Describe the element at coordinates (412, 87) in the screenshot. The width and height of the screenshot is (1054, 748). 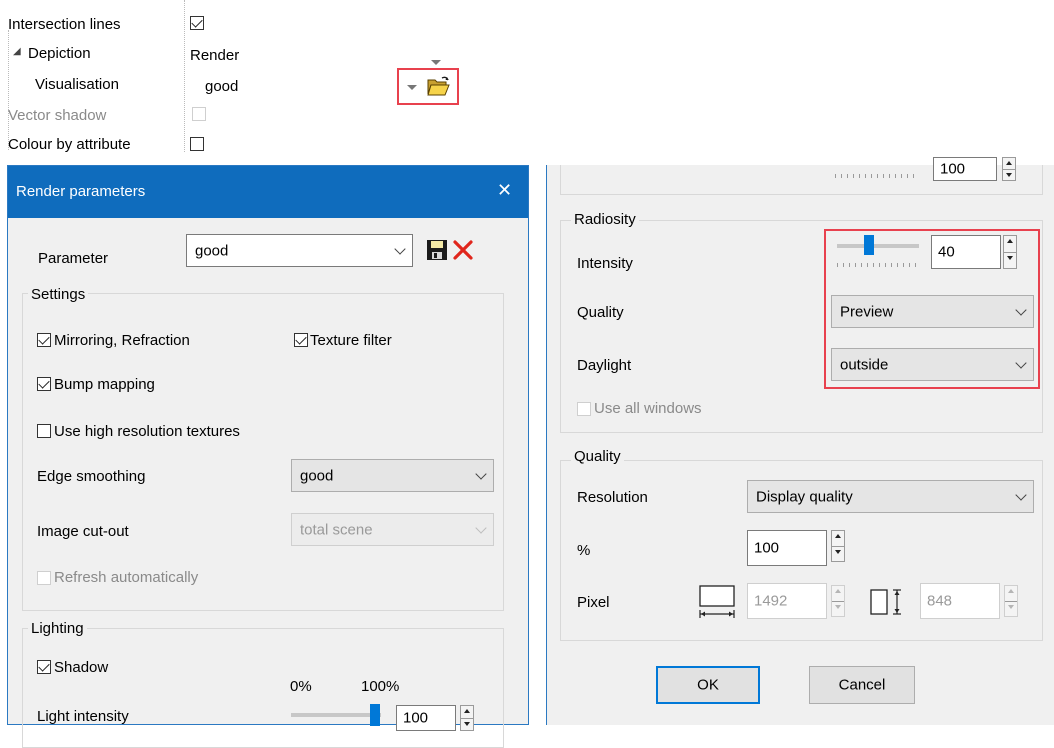
I see `visualisation-dropdown-arrow-icon` at that location.